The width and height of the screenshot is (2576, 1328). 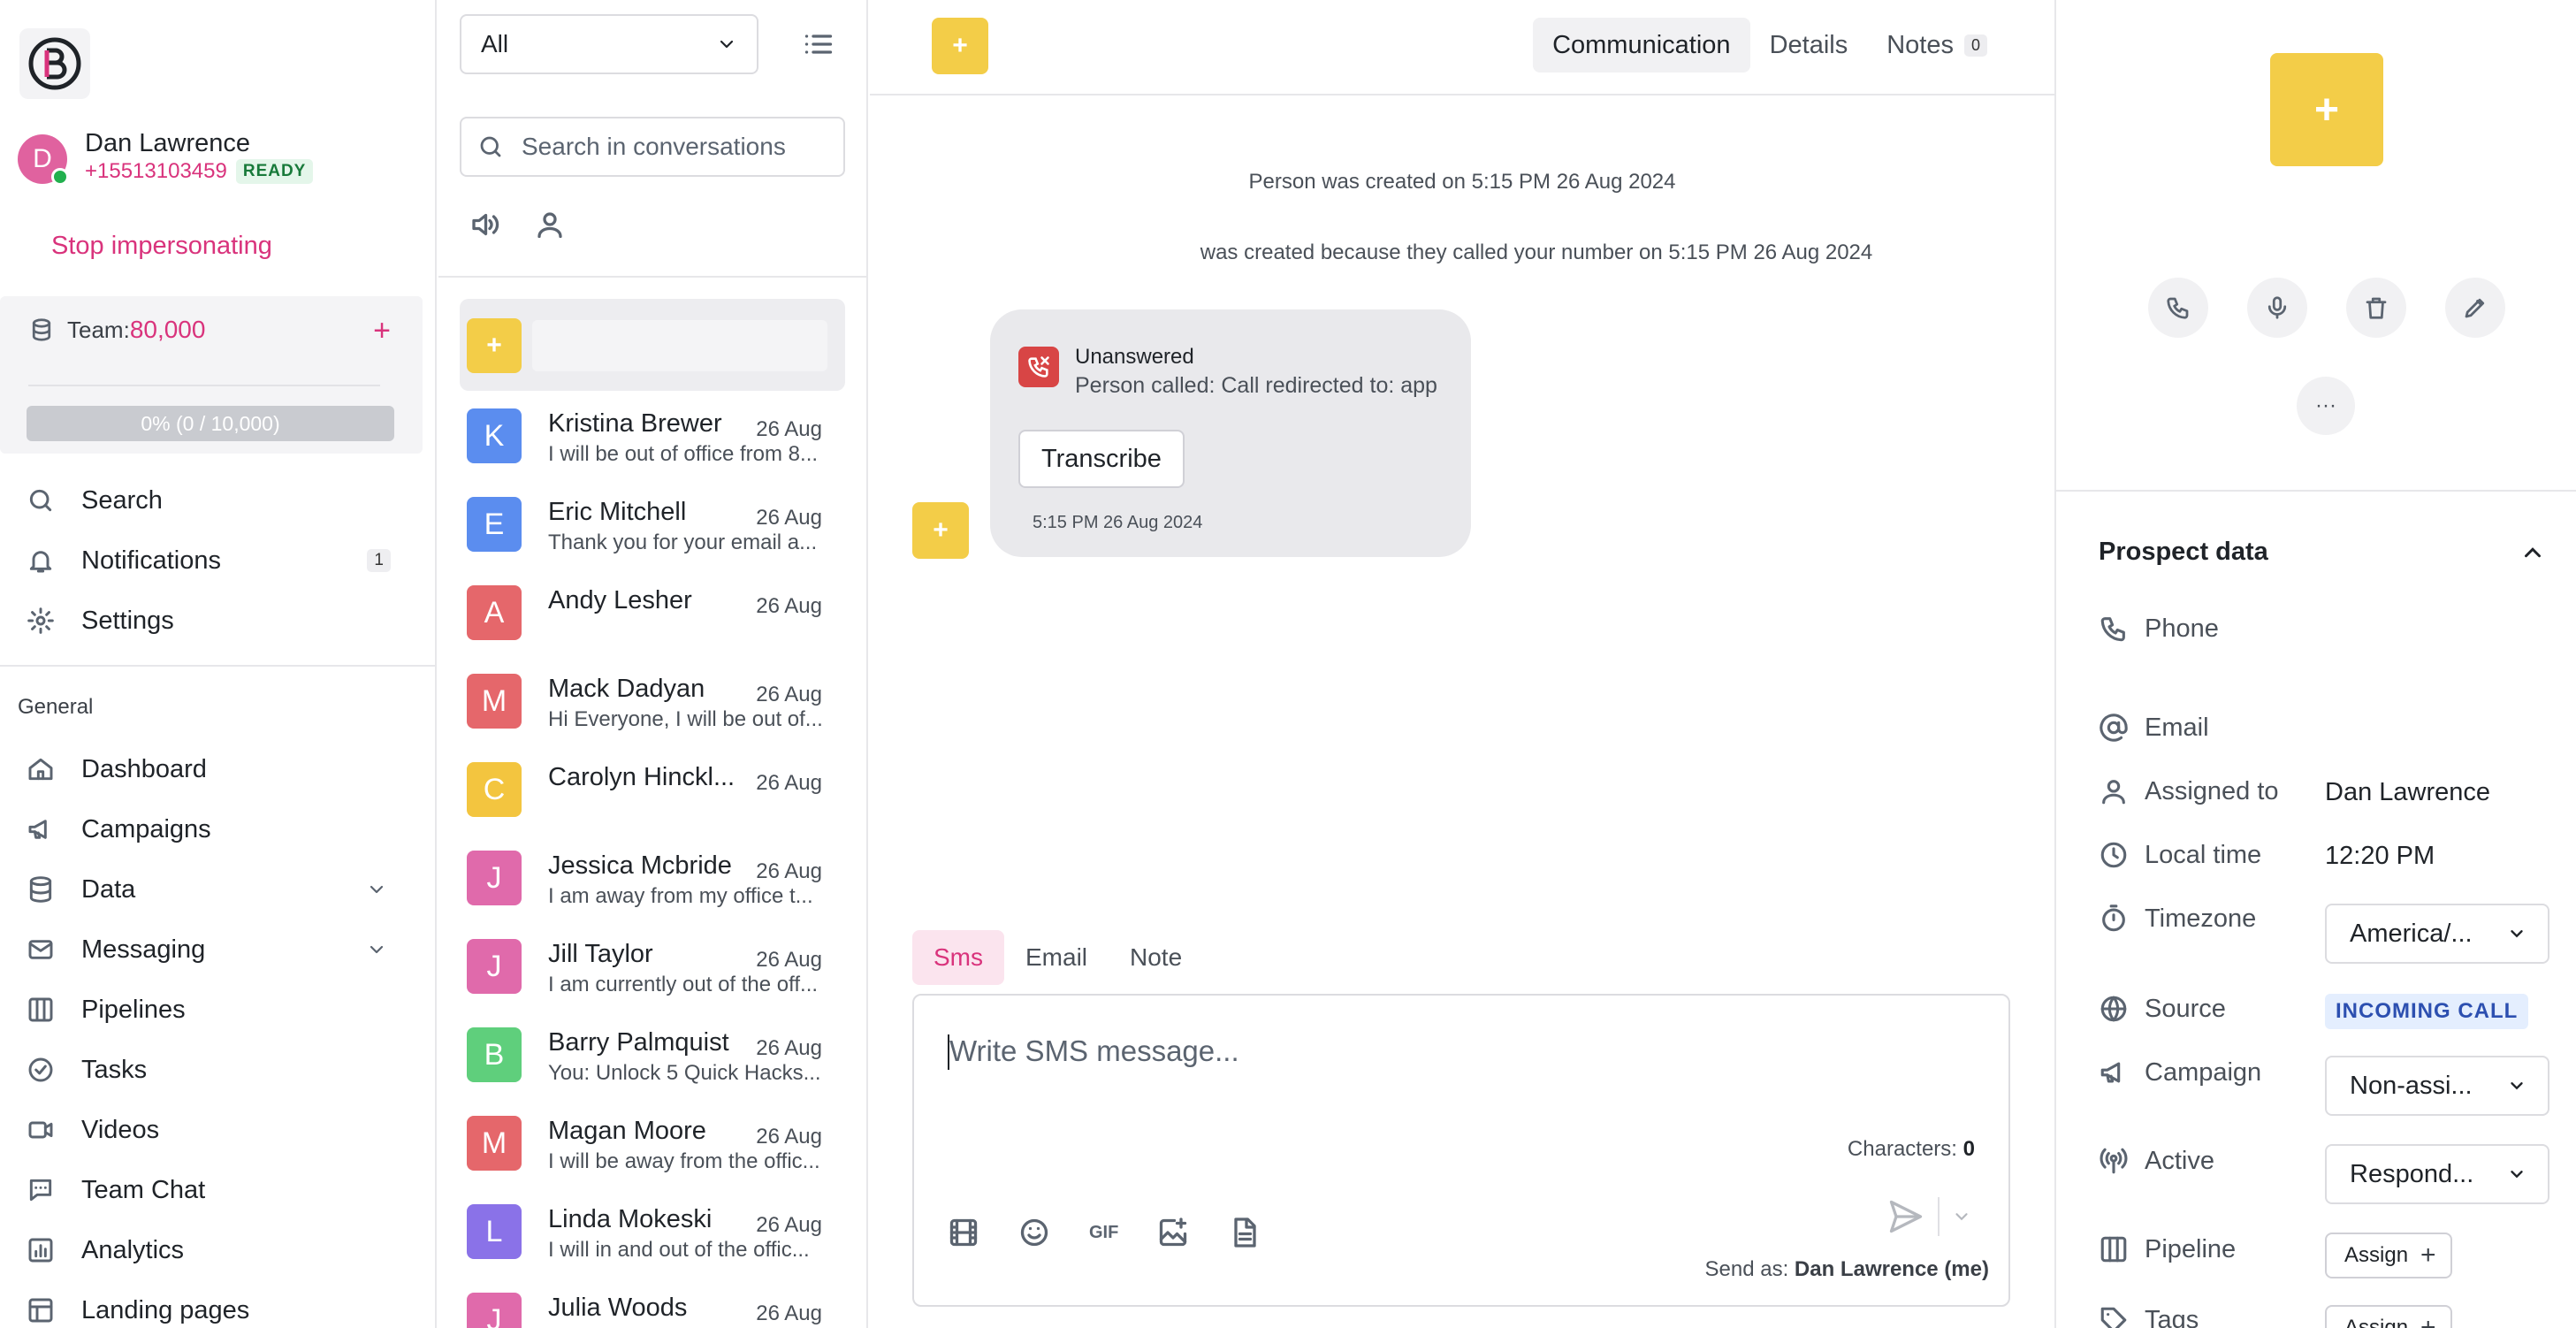 What do you see at coordinates (1156, 957) in the screenshot?
I see `tab-note: Note` at bounding box center [1156, 957].